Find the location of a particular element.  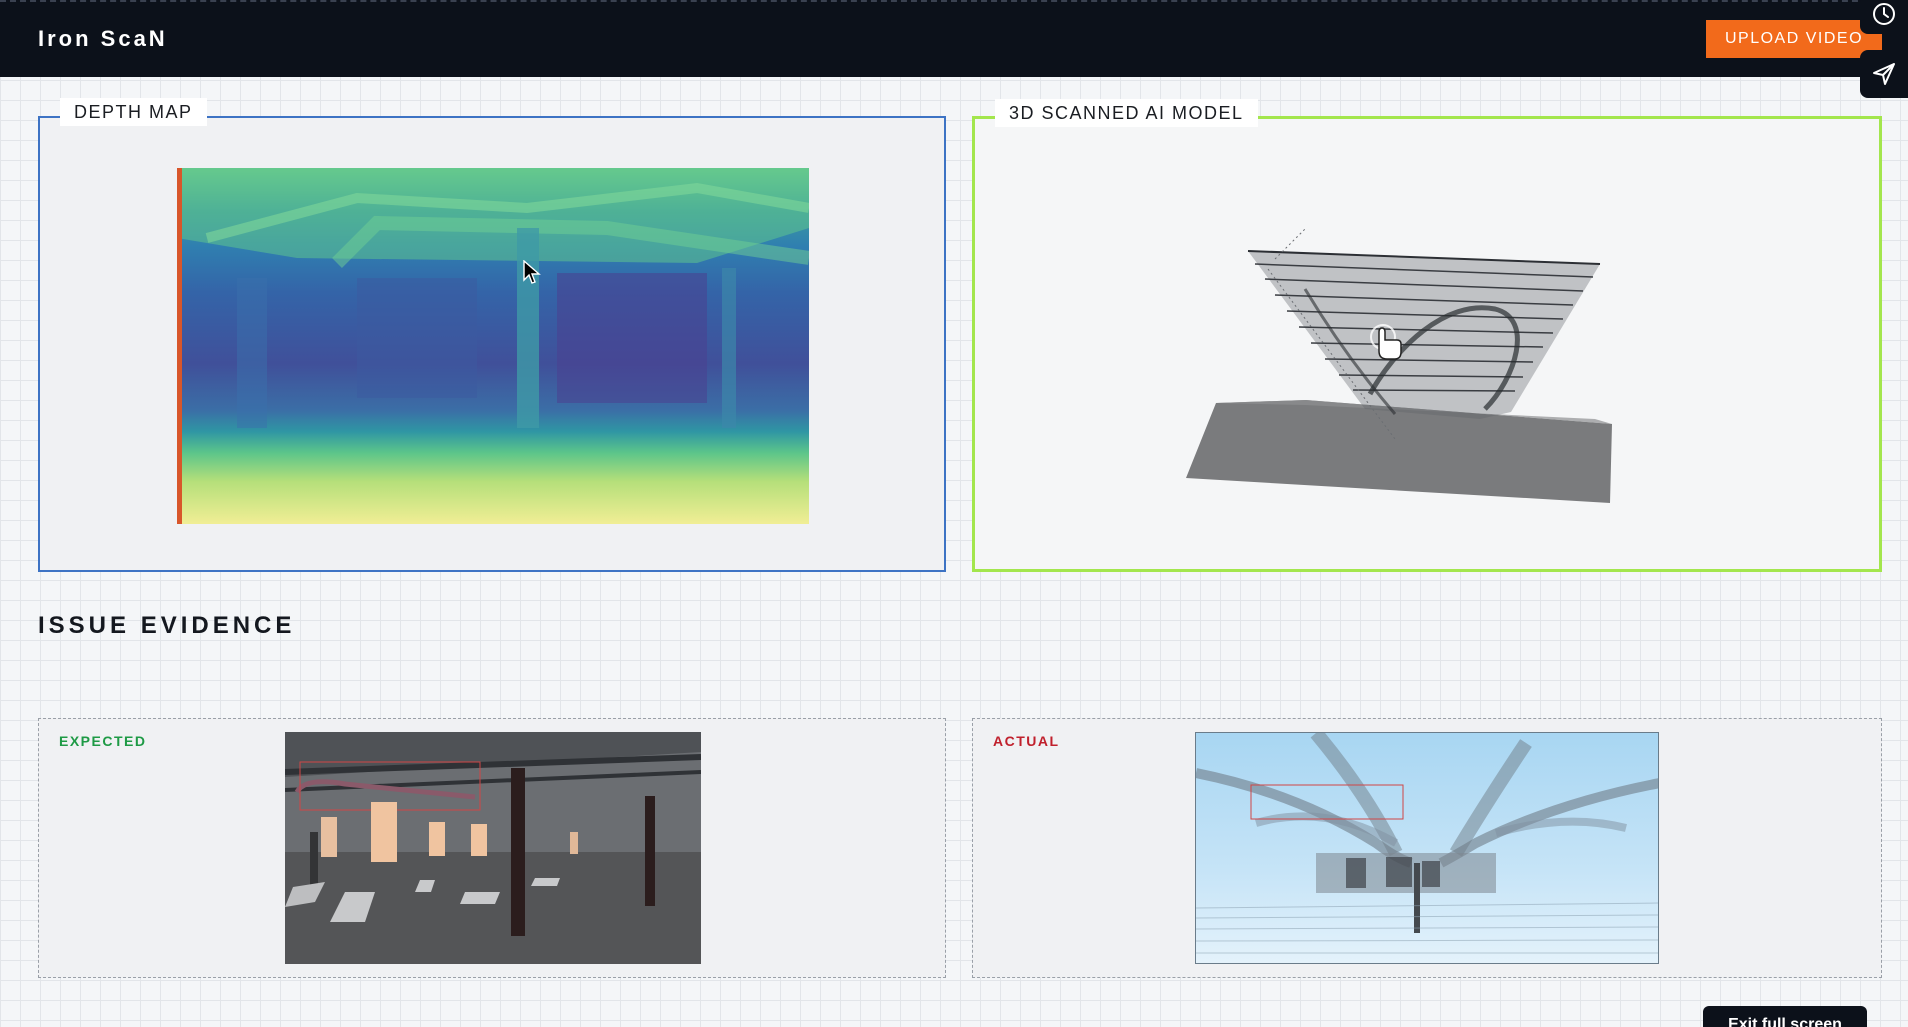

expected-evidence-card: EXPECTED is located at coordinates (492, 848).